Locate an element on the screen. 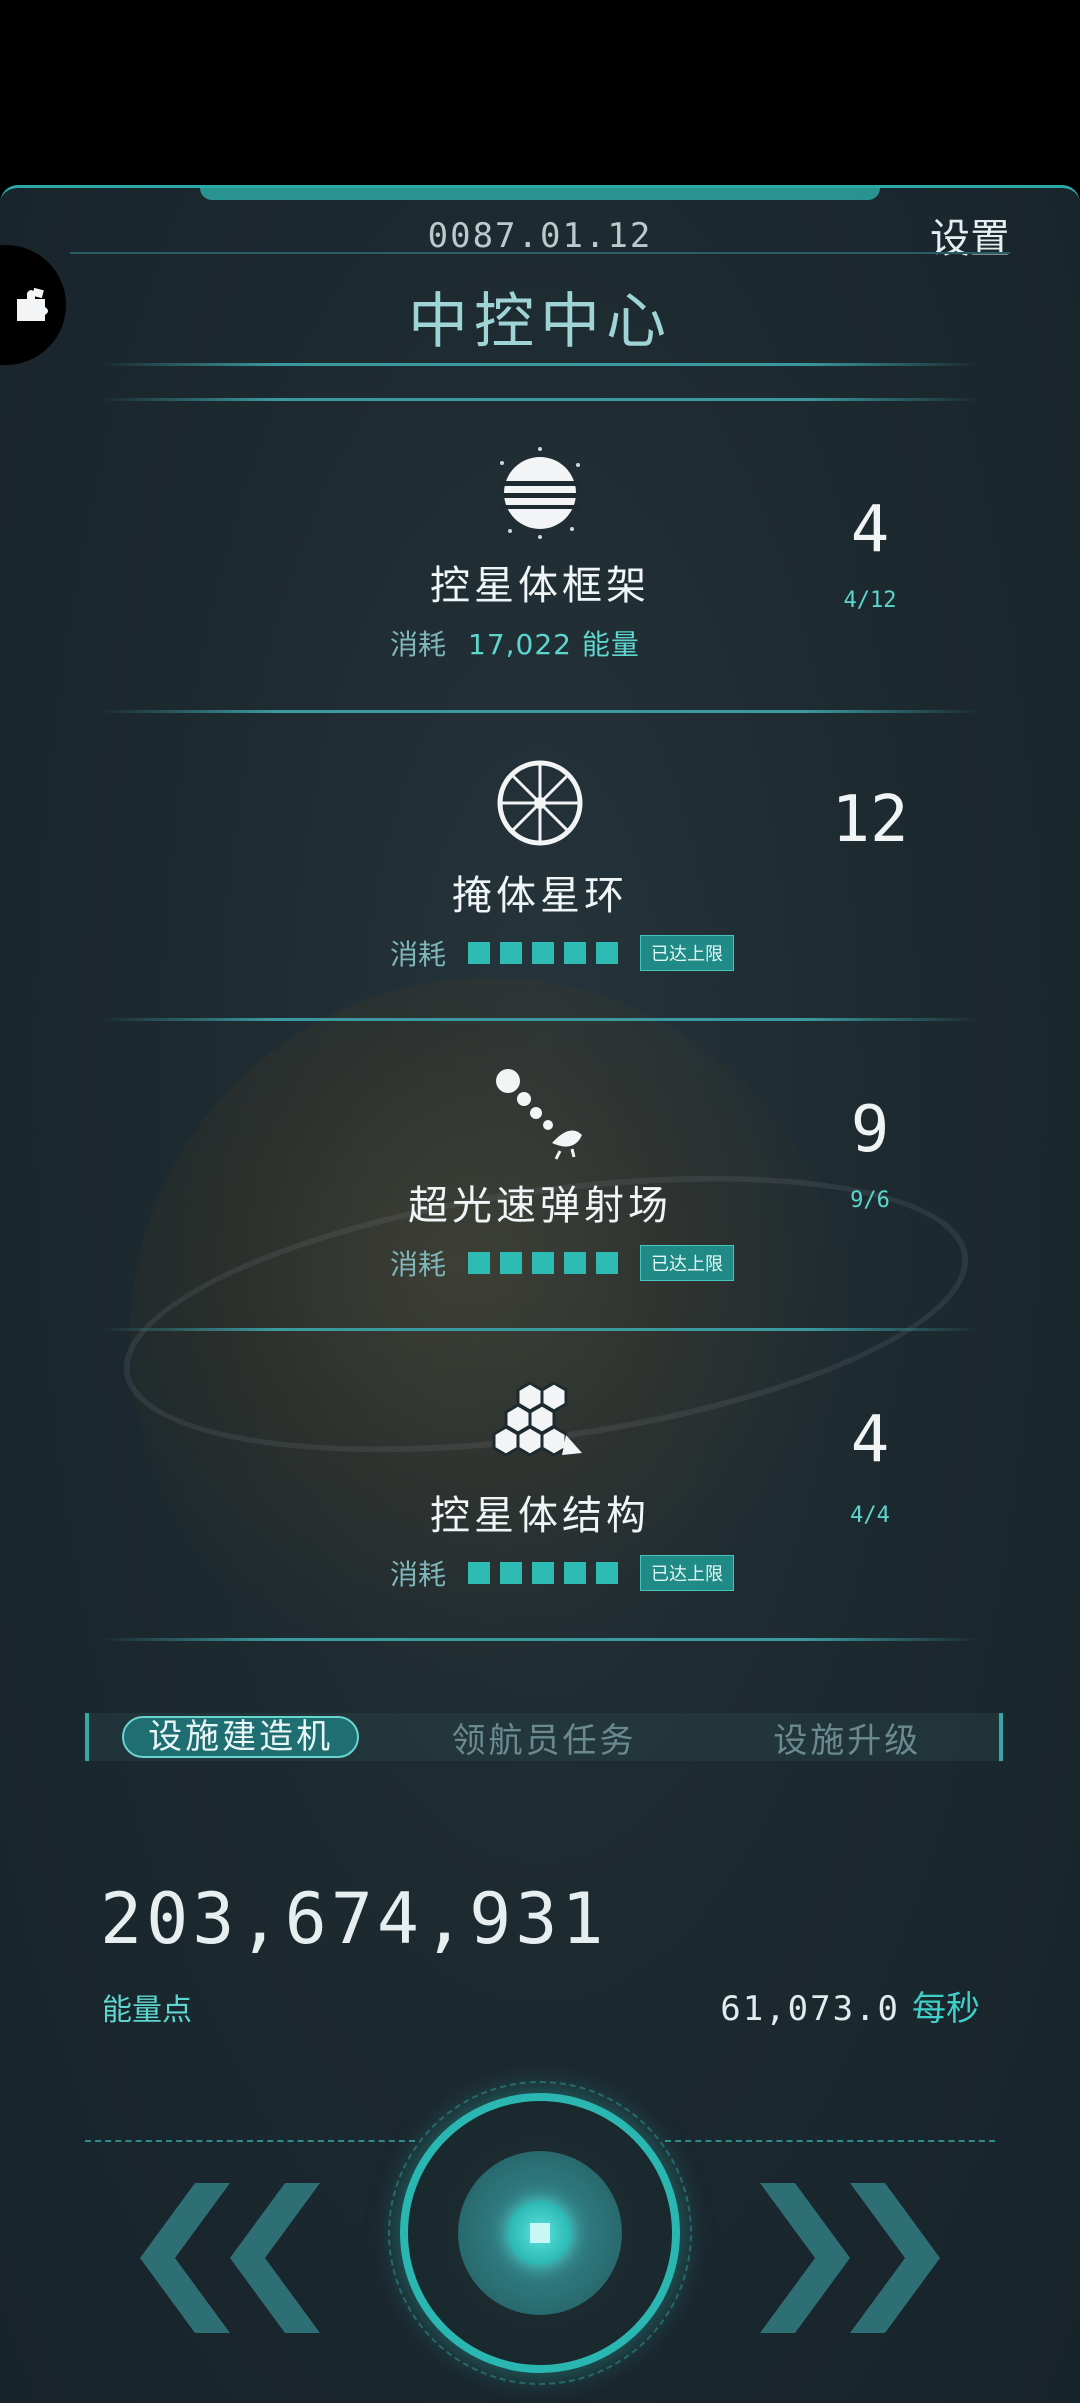 The width and height of the screenshot is (1080, 2403). center-square-icon is located at coordinates (540, 2233).